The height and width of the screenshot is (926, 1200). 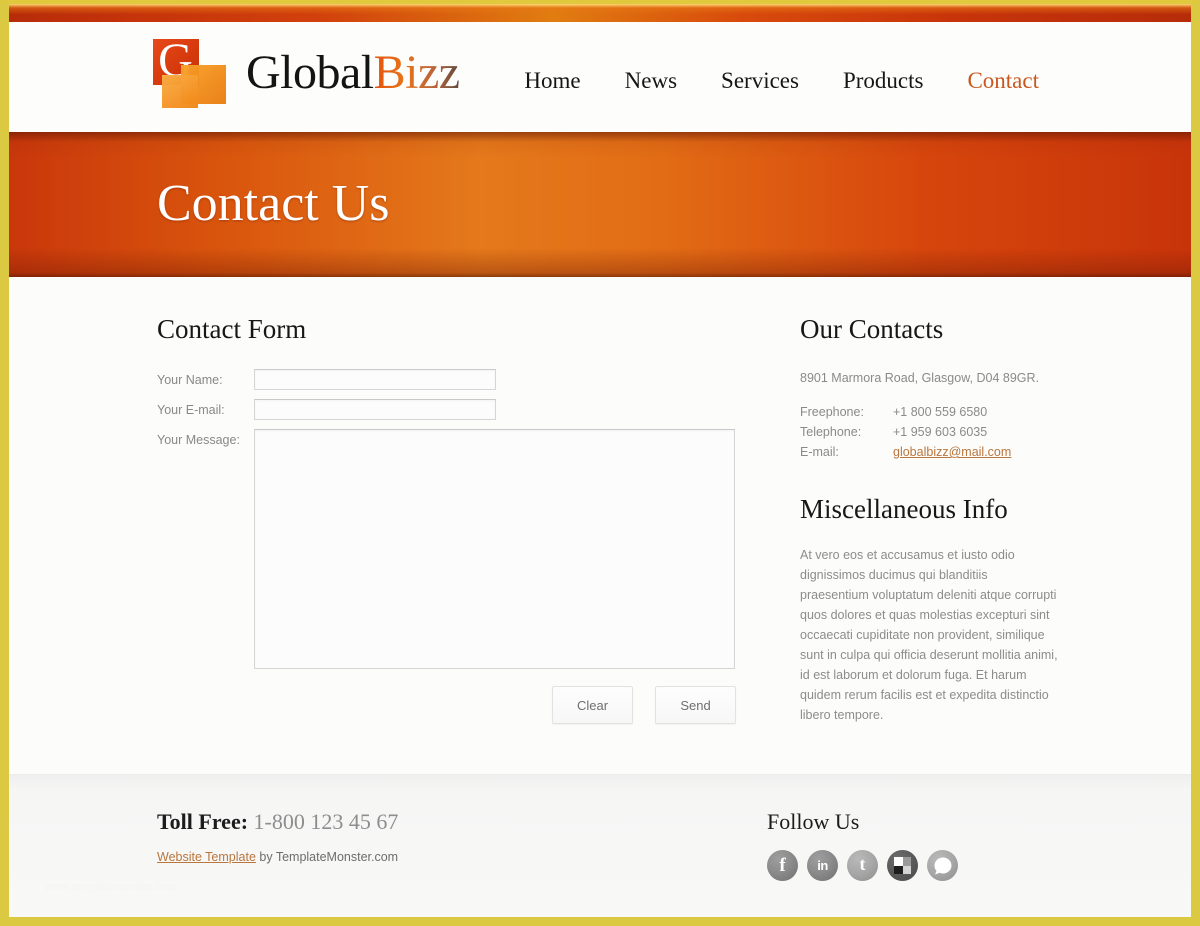 What do you see at coordinates (111, 887) in the screenshot?
I see `footer-watermark: www.templatemonster.com` at bounding box center [111, 887].